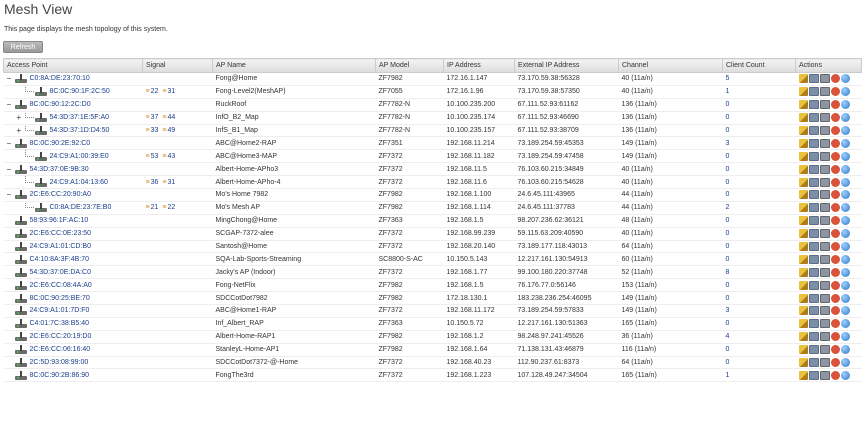  What do you see at coordinates (80, 117) in the screenshot?
I see `ap-mac-link: 54:3D:37:1E:5F:A0` at bounding box center [80, 117].